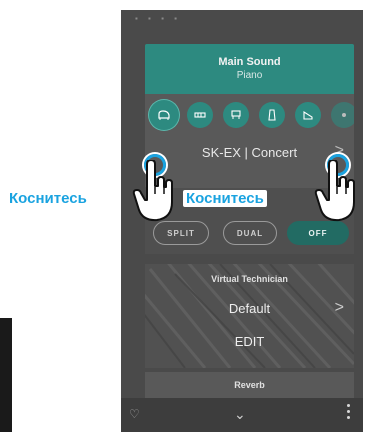 The width and height of the screenshot is (371, 432). I want to click on virtual-technician-card: Virtual Technician Default > EDIT, so click(249, 316).